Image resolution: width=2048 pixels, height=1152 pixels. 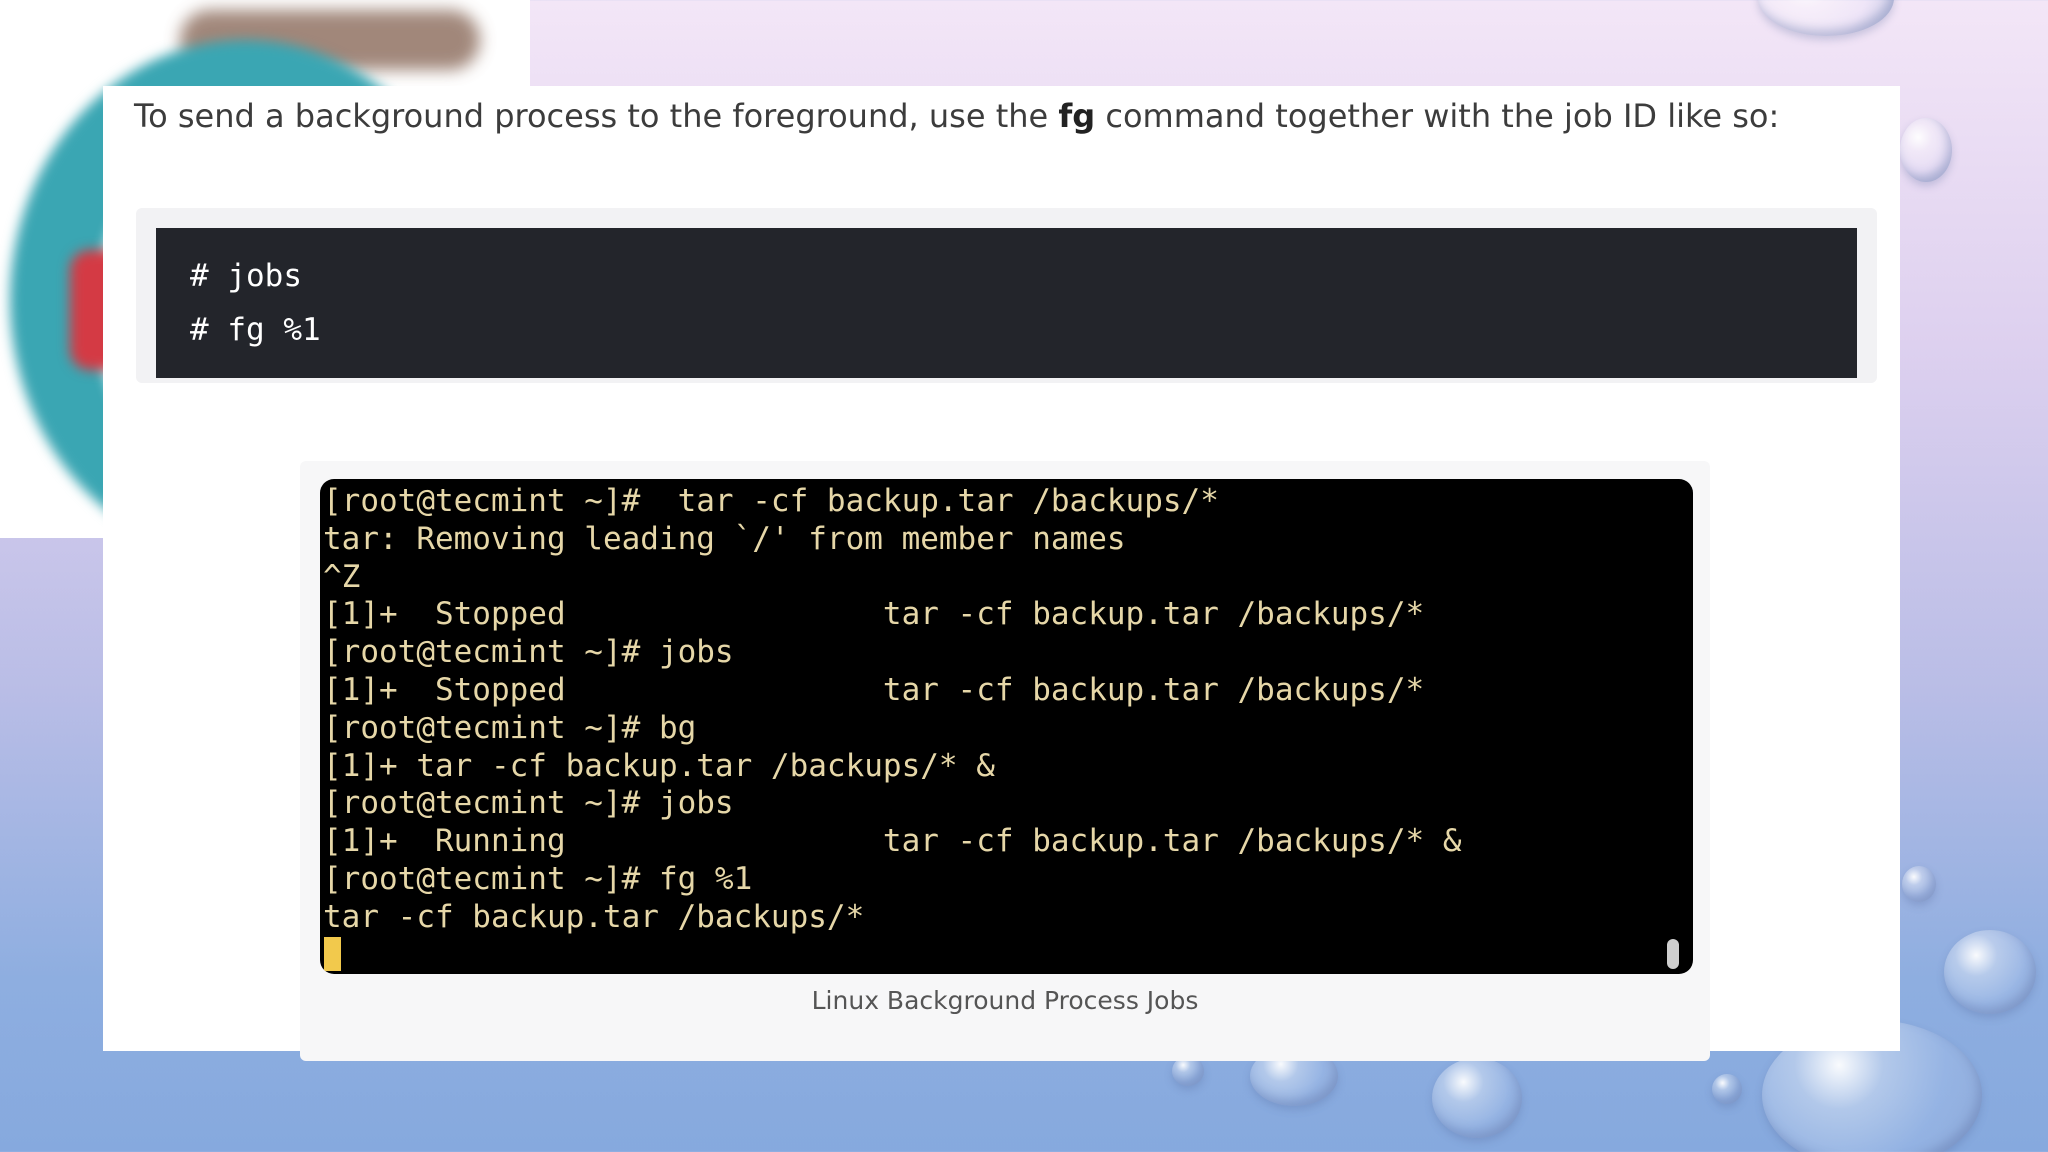 I want to click on intro-command: fg, so click(x=1077, y=116).